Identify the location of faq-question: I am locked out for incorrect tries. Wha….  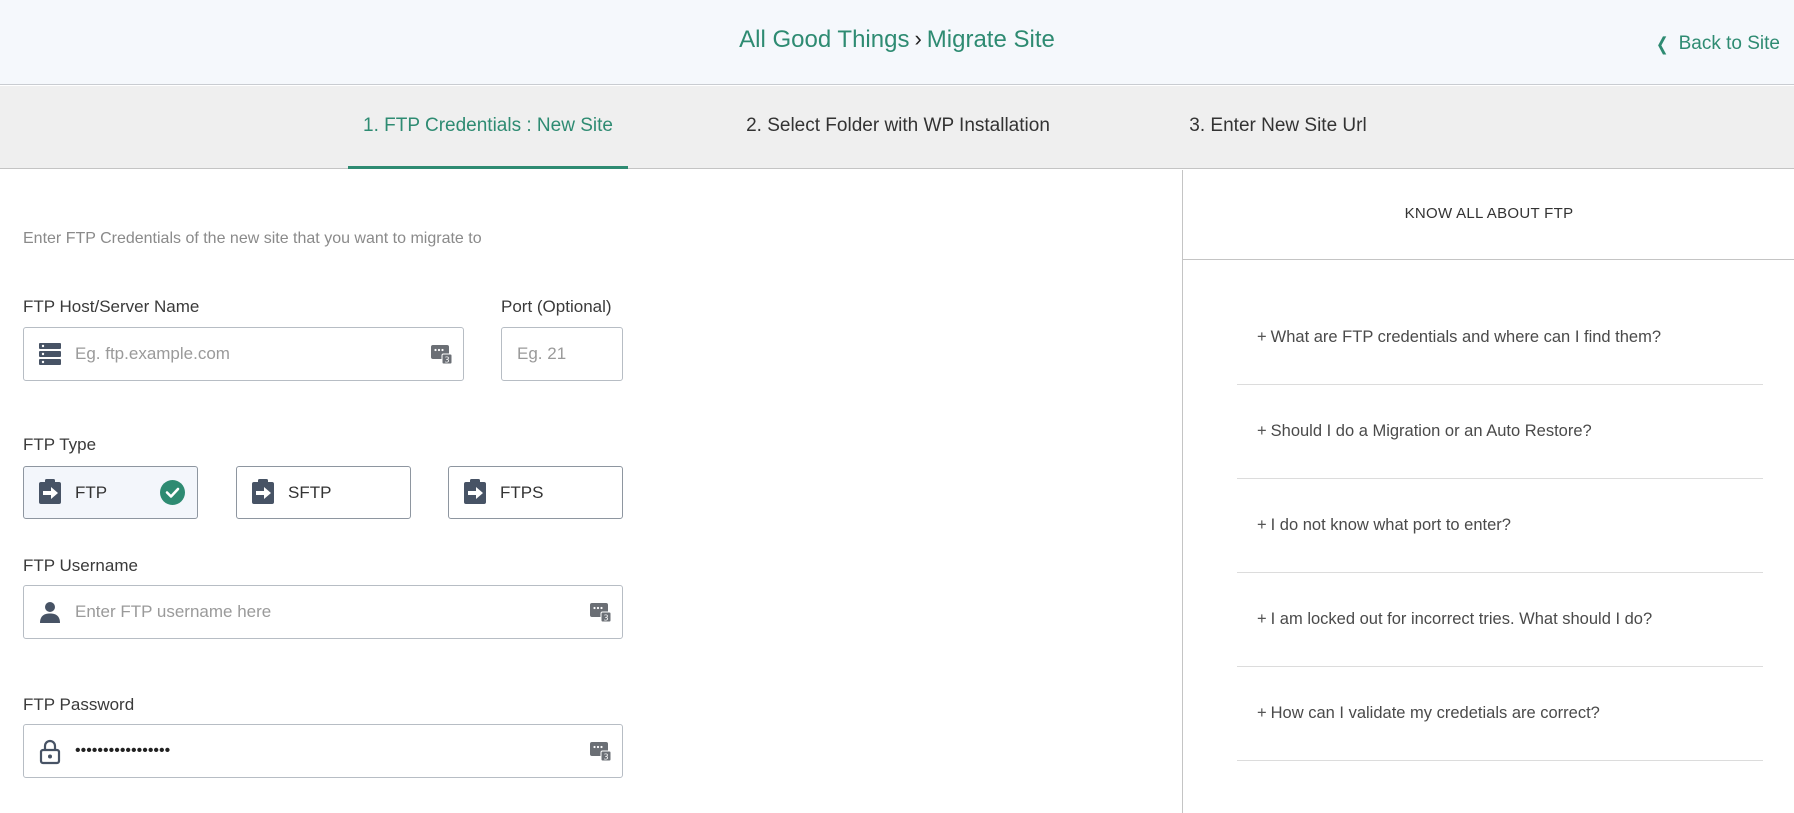
(1461, 619).